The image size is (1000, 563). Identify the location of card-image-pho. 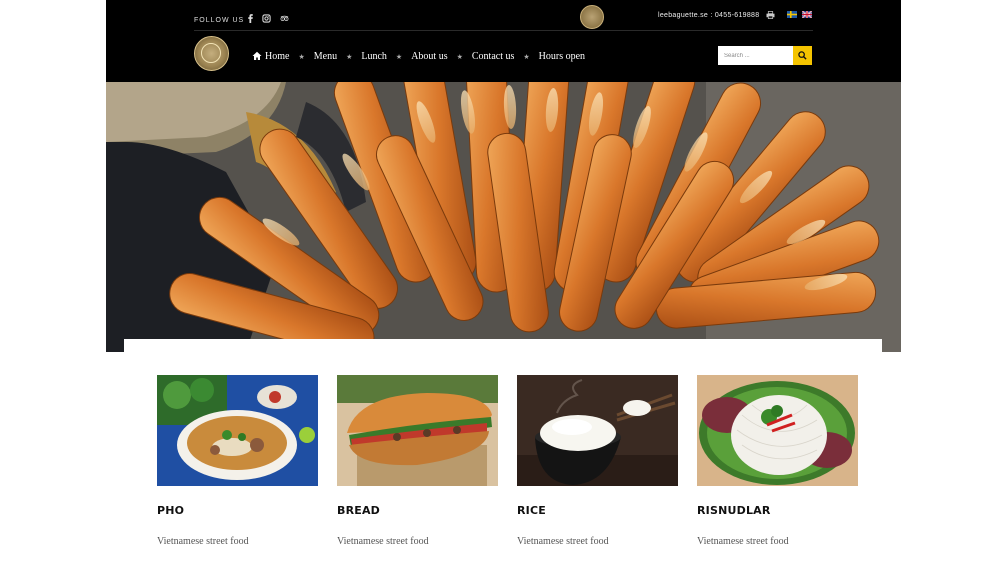
(237, 430).